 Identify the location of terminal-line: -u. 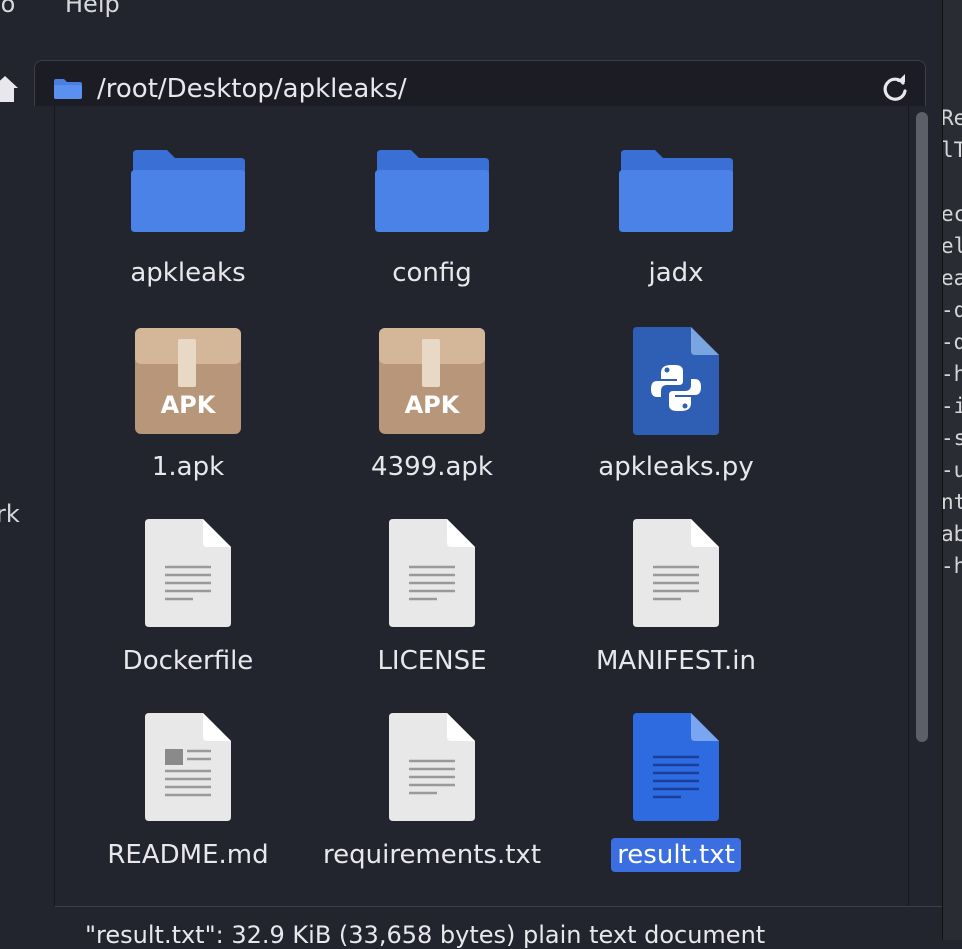
(952, 470).